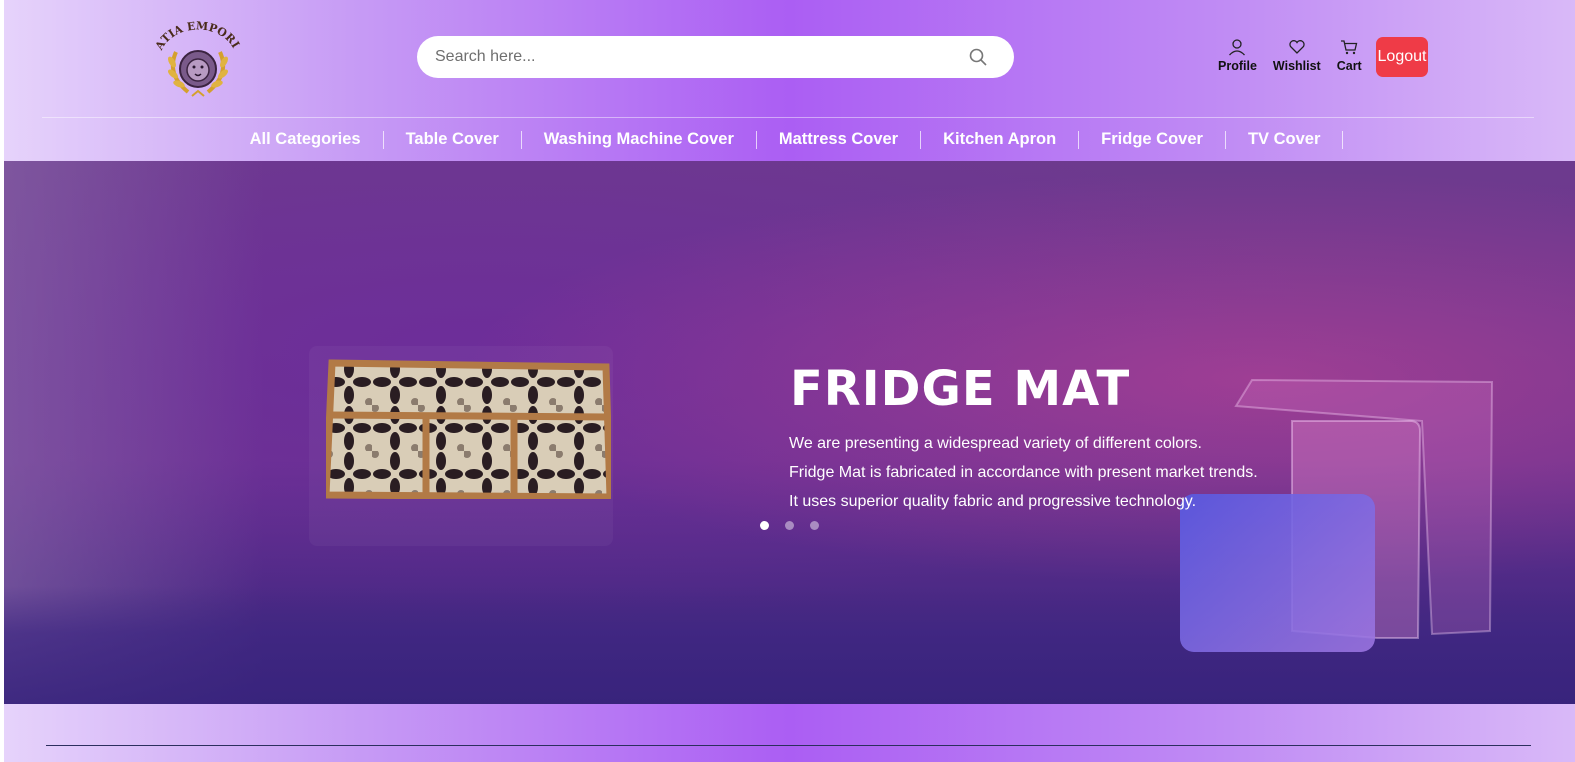  What do you see at coordinates (960, 389) in the screenshot?
I see `hero-title: FRIDGE MAT` at bounding box center [960, 389].